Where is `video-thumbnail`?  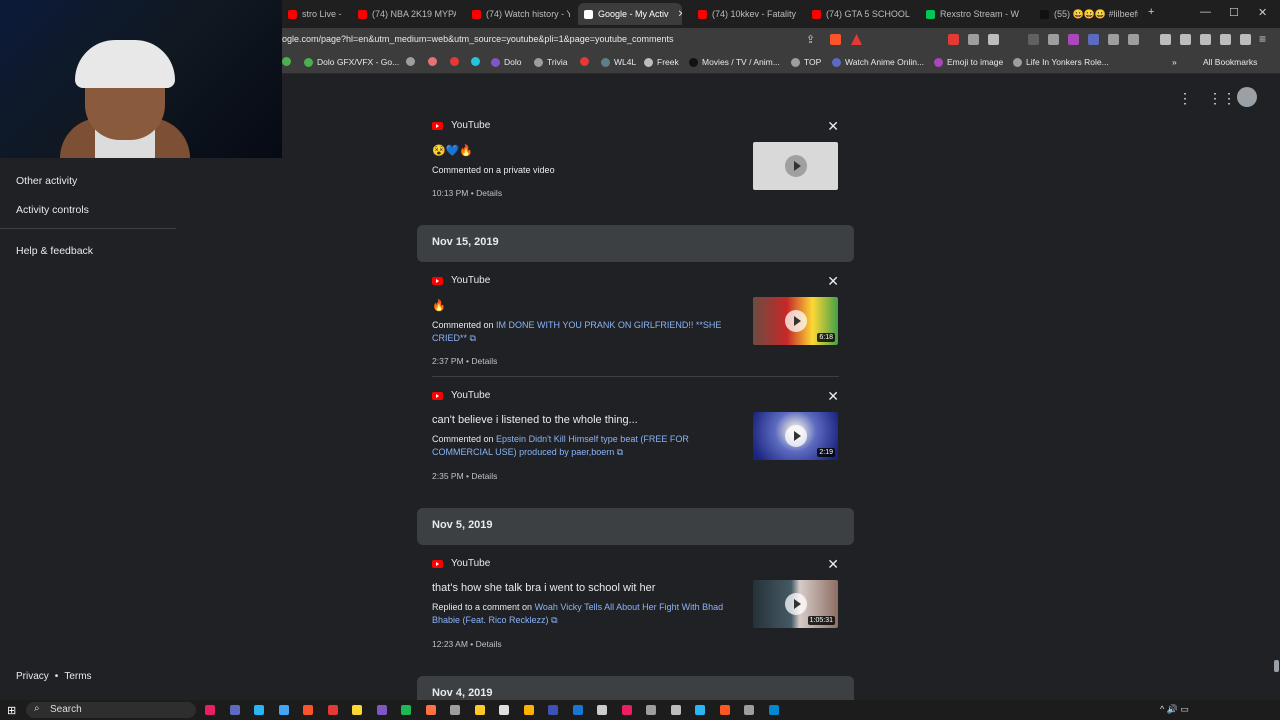 video-thumbnail is located at coordinates (795, 166).